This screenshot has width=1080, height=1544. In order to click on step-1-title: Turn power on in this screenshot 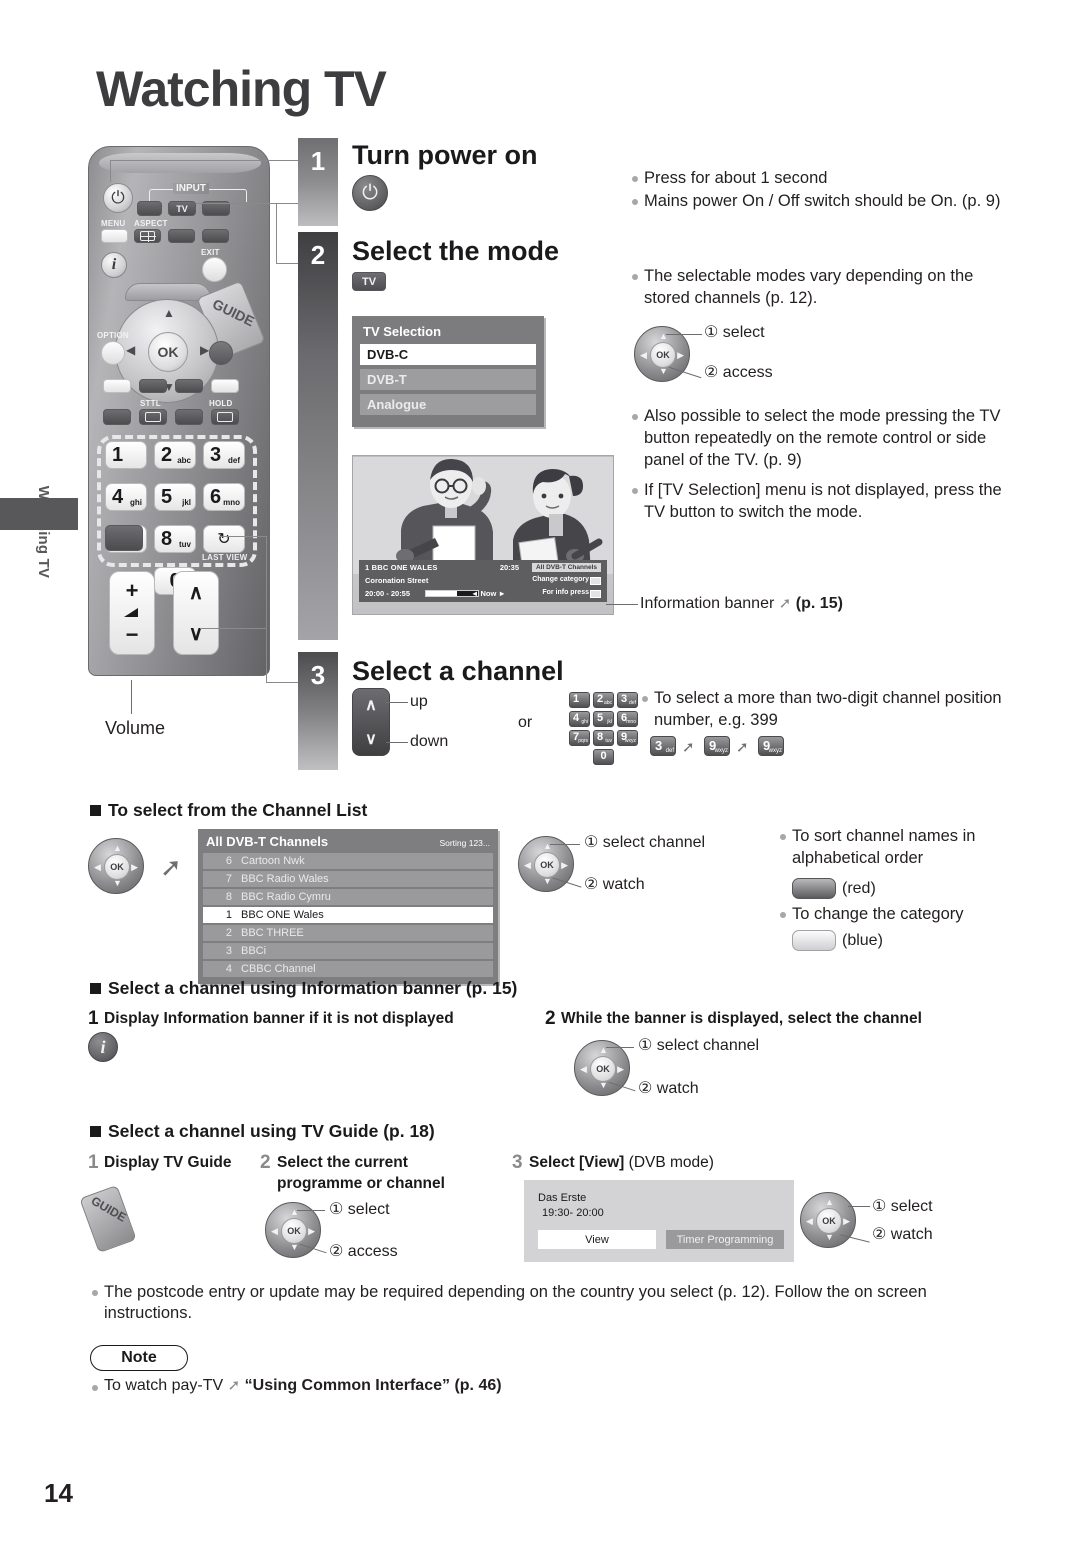, I will do `click(445, 155)`.